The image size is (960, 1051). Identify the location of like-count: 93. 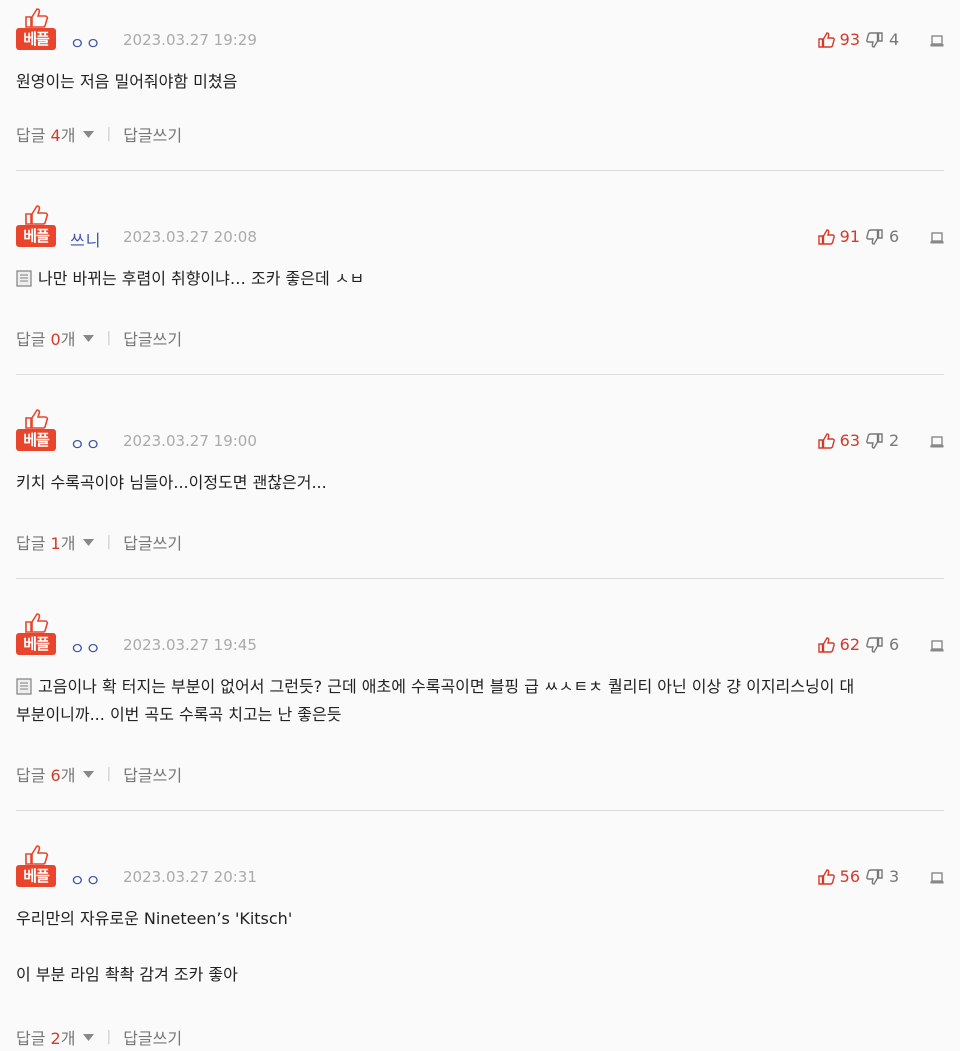
(849, 39).